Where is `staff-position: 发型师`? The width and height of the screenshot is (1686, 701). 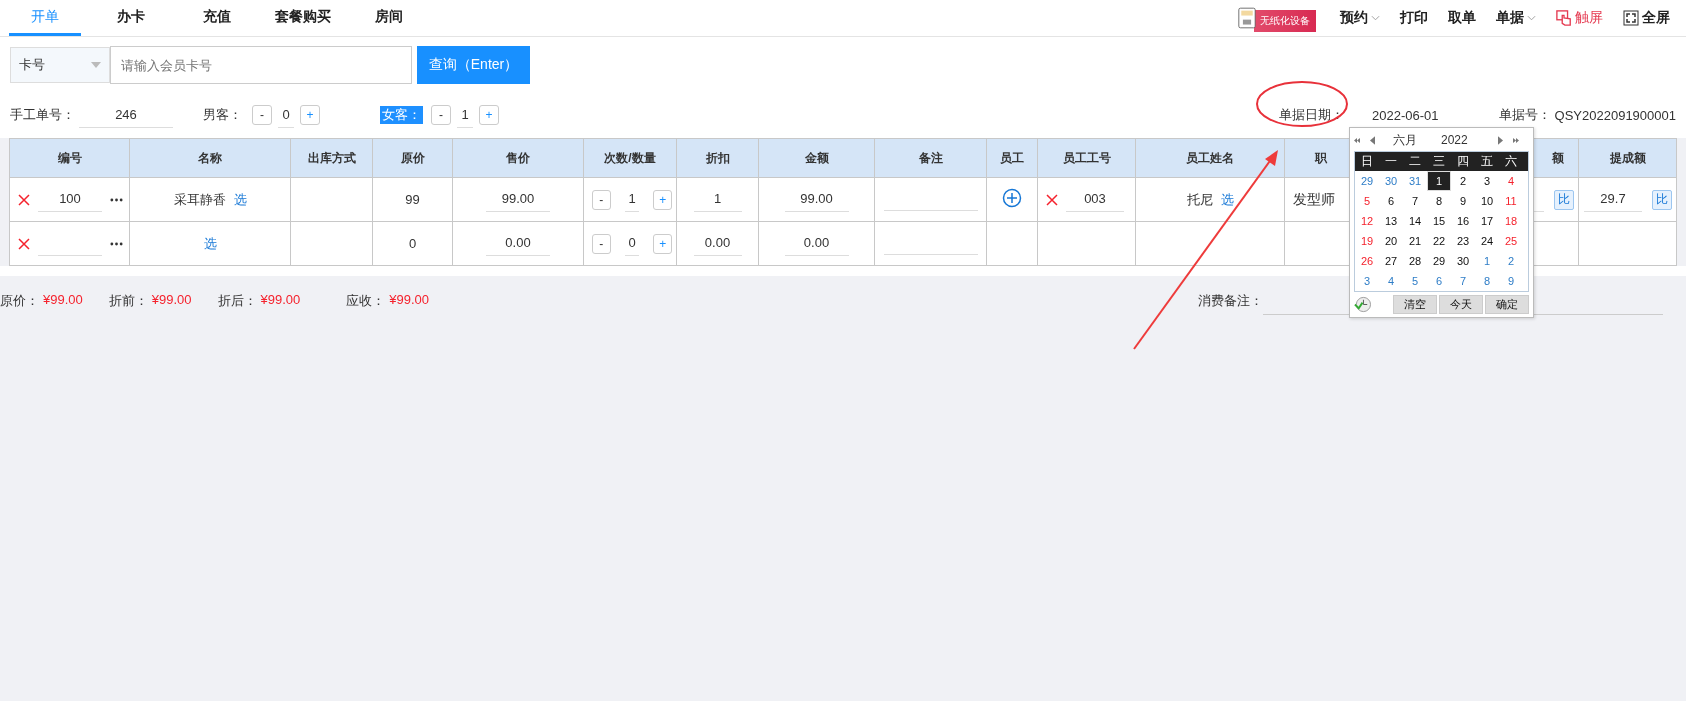
staff-position: 发型师 is located at coordinates (1313, 198).